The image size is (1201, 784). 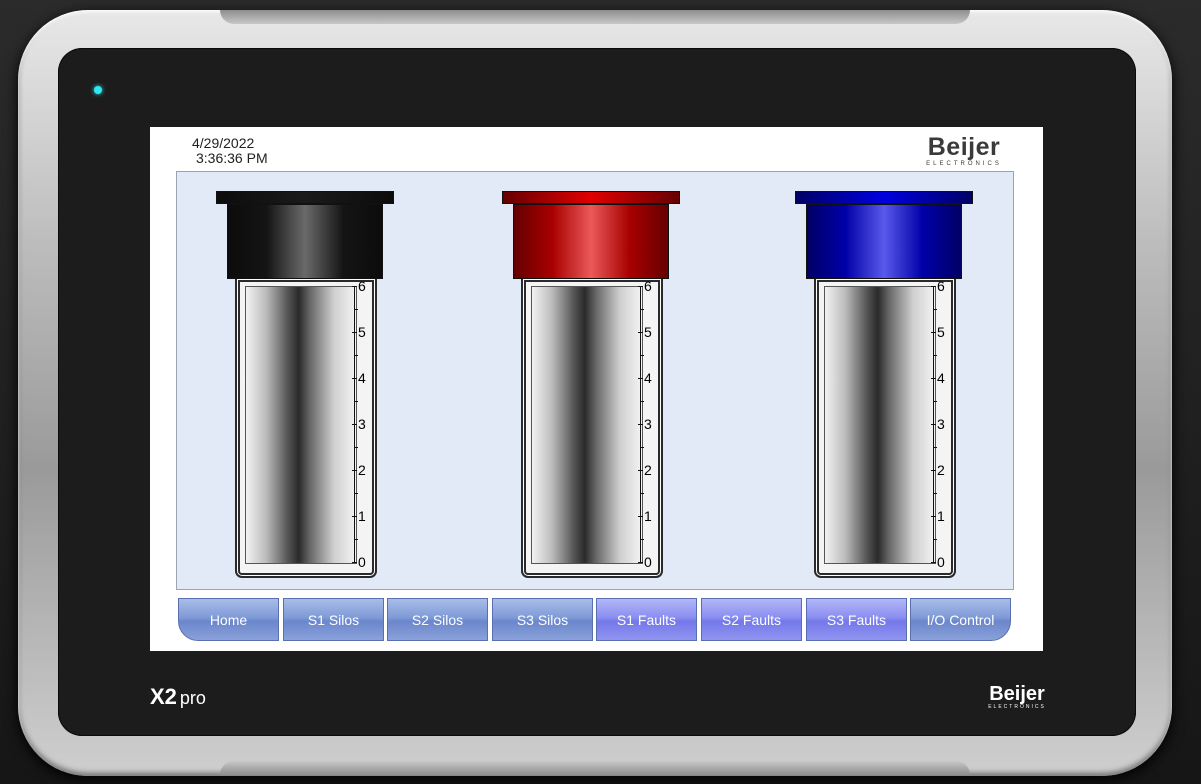 What do you see at coordinates (232, 158) in the screenshot?
I see `time-display: 3:36:36 PM` at bounding box center [232, 158].